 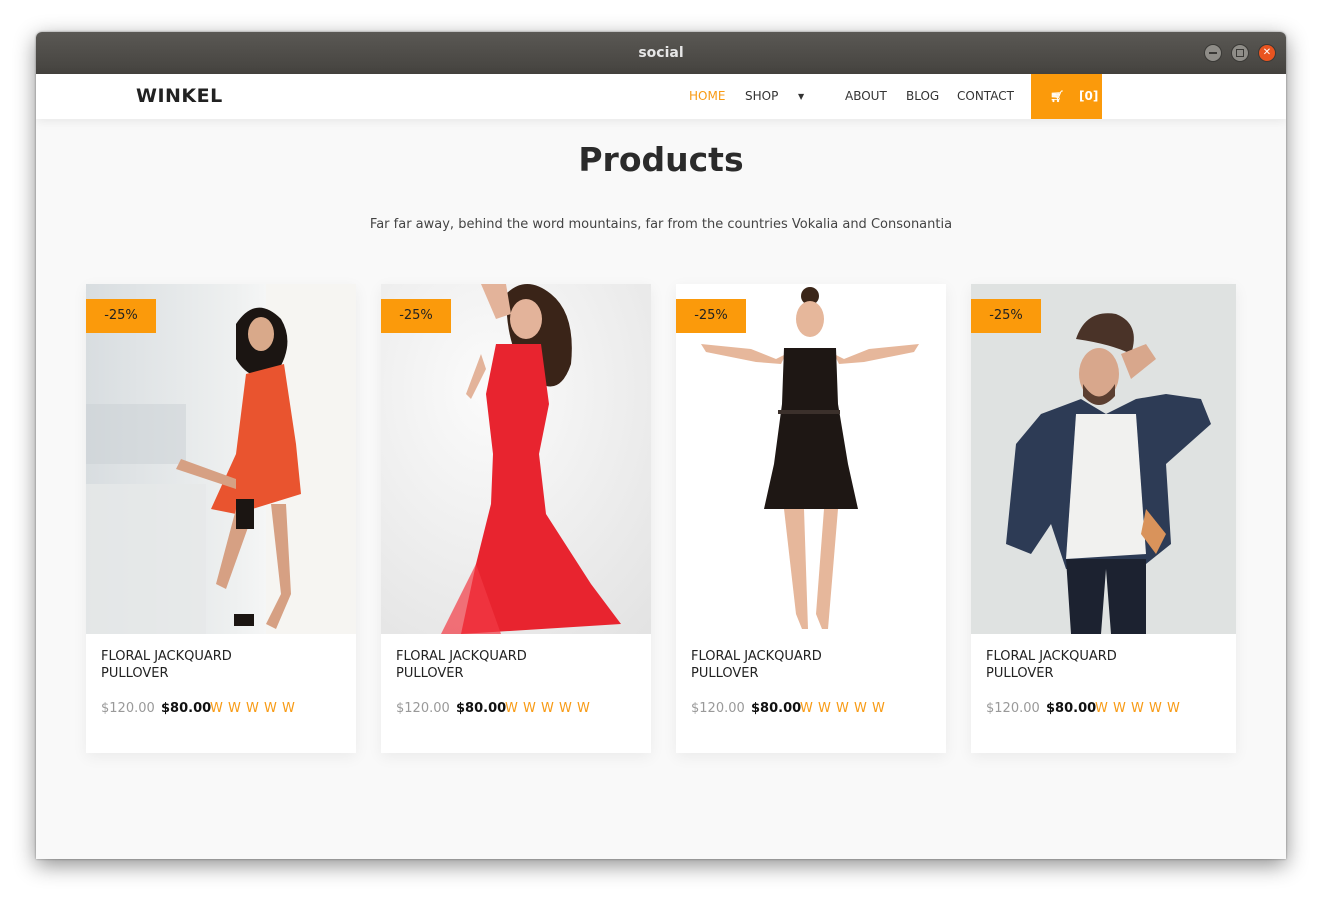 I want to click on maximize-icon, so click(x=1240, y=53).